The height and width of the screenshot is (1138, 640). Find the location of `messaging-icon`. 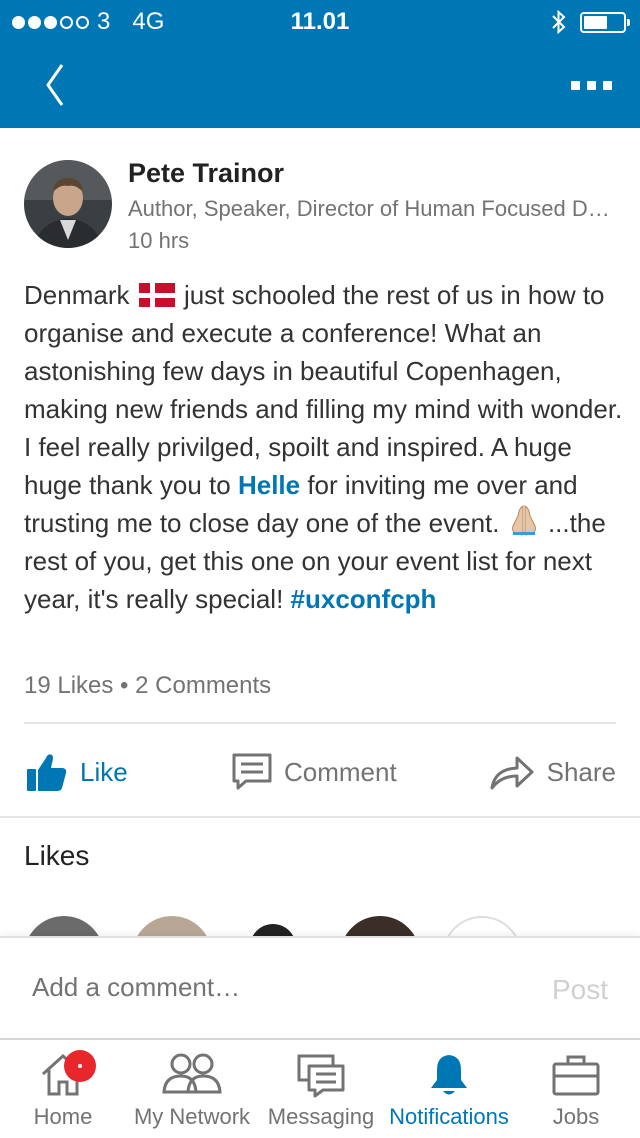

messaging-icon is located at coordinates (321, 1076).